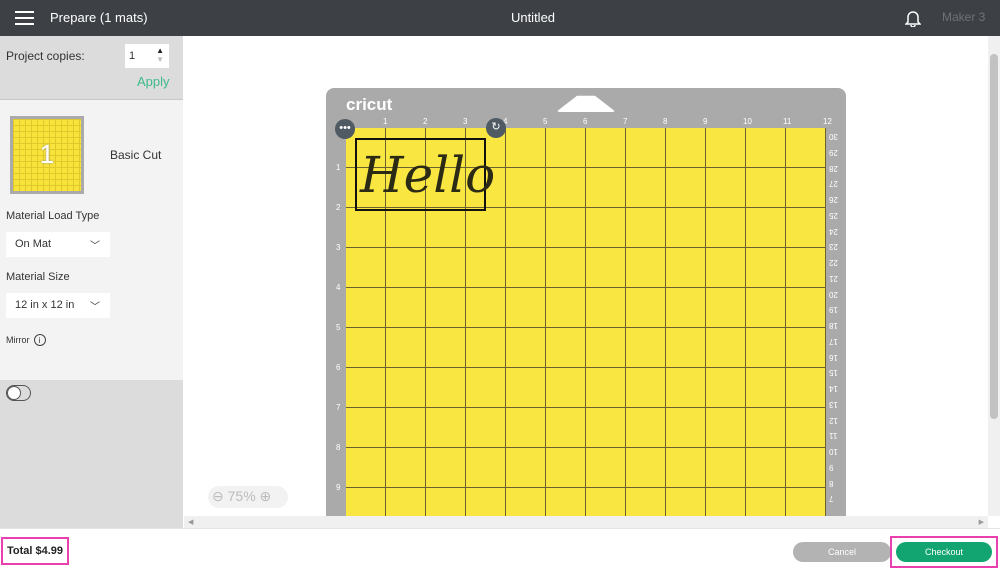 The height and width of the screenshot is (572, 1000). What do you see at coordinates (147, 56) in the screenshot?
I see `project-copies-stepper: 1 ▲ ▼` at bounding box center [147, 56].